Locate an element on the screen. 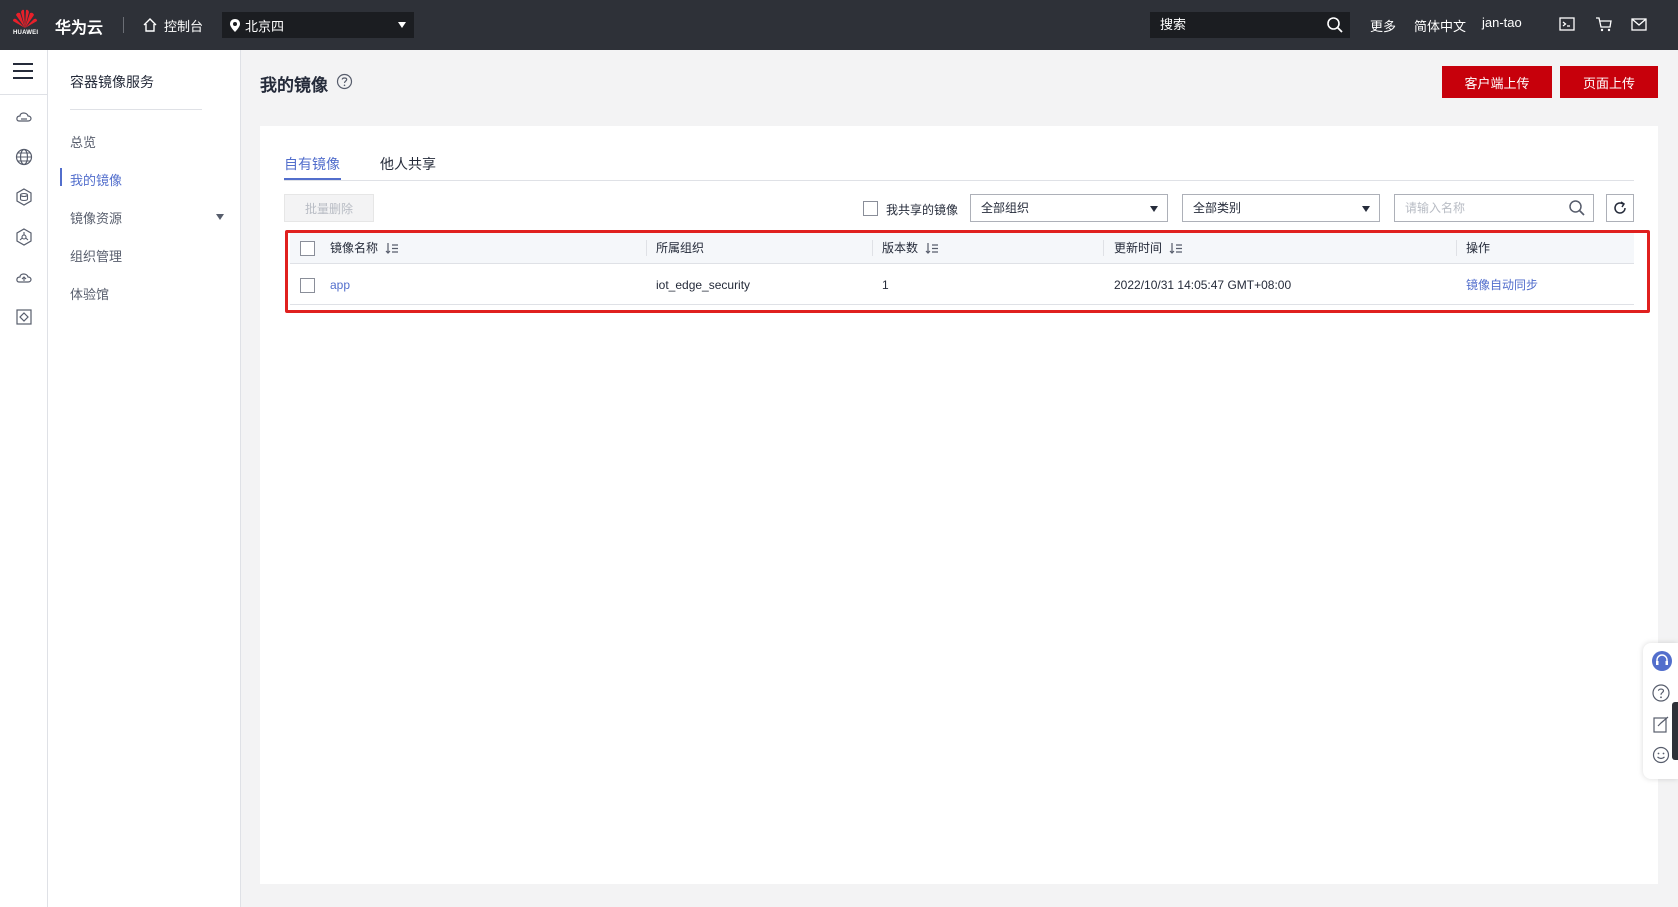  tab-divider is located at coordinates (959, 180).